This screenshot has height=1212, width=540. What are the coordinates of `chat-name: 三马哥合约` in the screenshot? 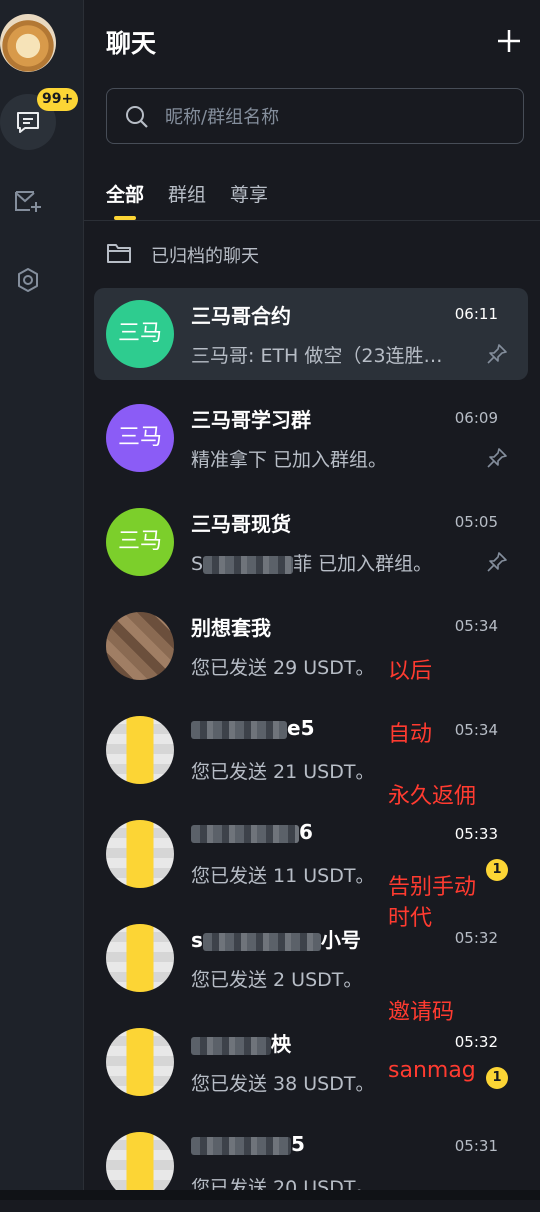 It's located at (241, 316).